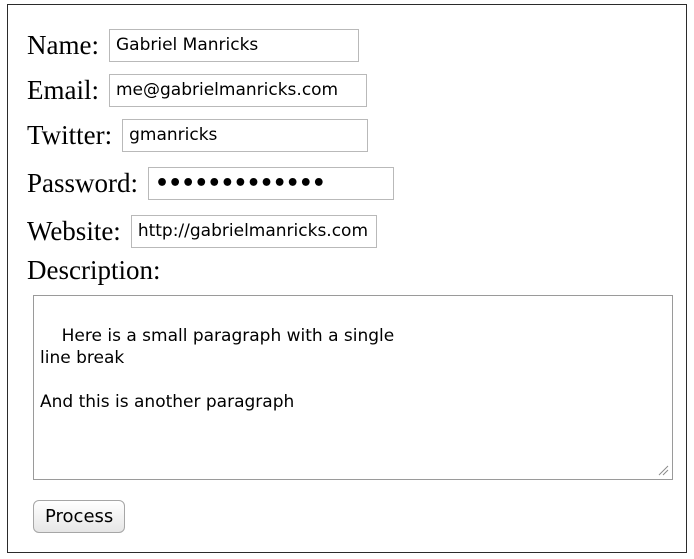 This screenshot has width=694, height=559. I want to click on description-label: Description:, so click(94, 270).